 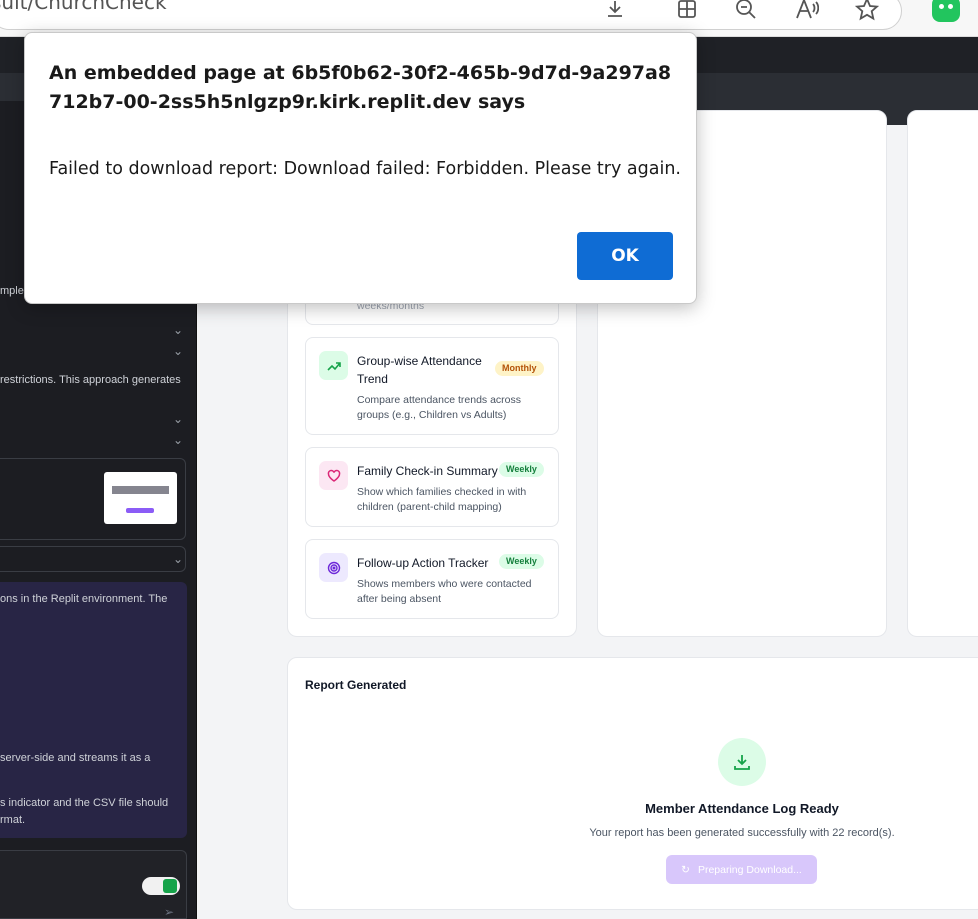 What do you see at coordinates (169, 912) in the screenshot?
I see `send-icon: ➢` at bounding box center [169, 912].